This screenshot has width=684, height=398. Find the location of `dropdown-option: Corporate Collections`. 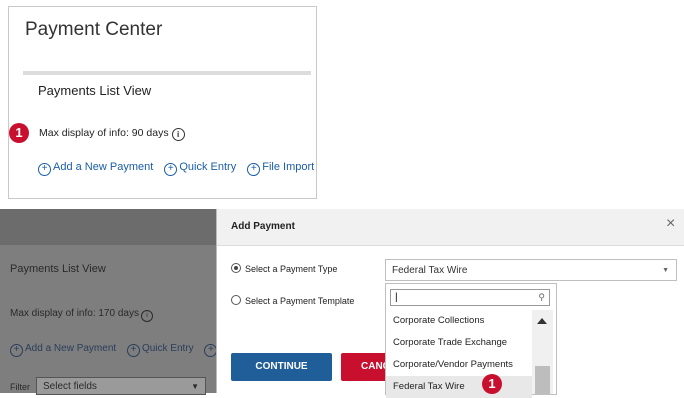

dropdown-option: Corporate Collections is located at coordinates (459, 321).